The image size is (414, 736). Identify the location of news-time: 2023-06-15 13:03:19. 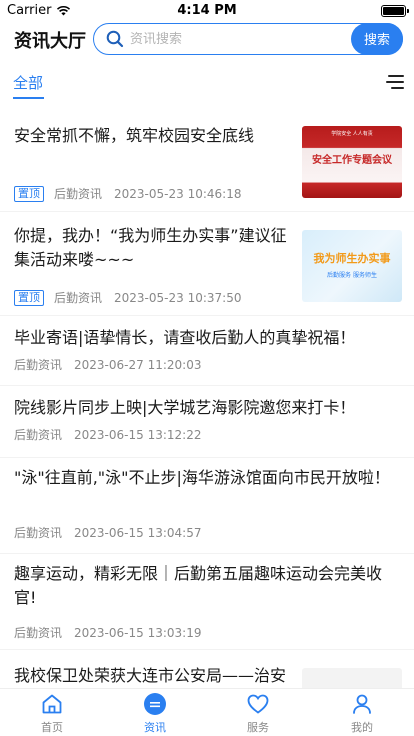
(138, 632).